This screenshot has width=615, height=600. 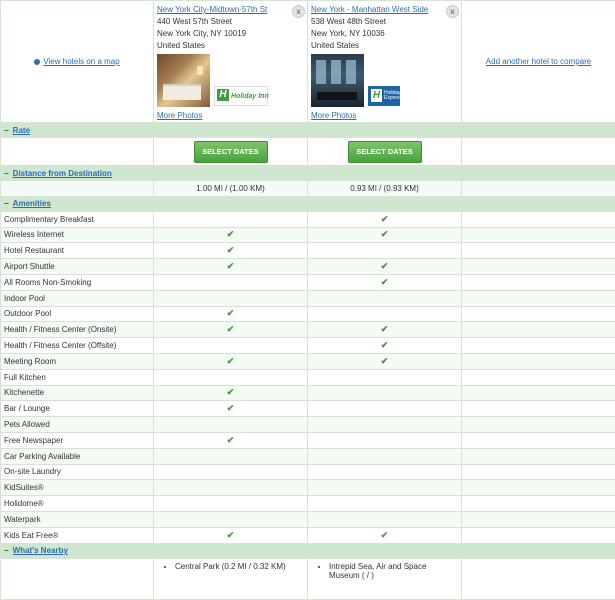 I want to click on amenity-name: Meeting Room, so click(x=77, y=361).